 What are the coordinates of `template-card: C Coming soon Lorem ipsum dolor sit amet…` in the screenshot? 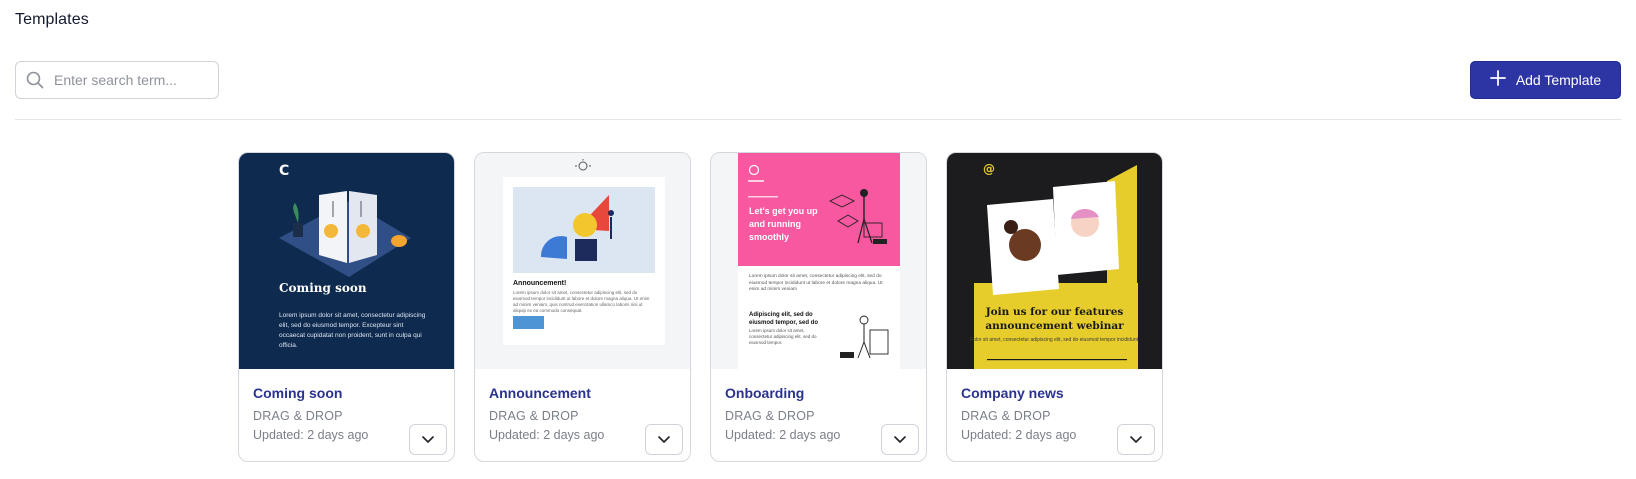 It's located at (346, 307).